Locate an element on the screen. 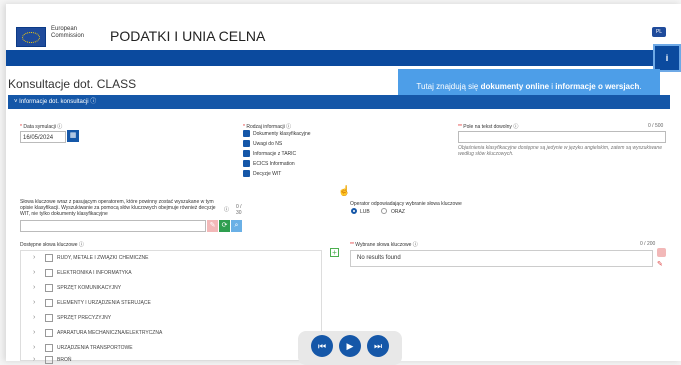 The image size is (681, 365). checkbox-label: Uwagi do NS is located at coordinates (268, 144).